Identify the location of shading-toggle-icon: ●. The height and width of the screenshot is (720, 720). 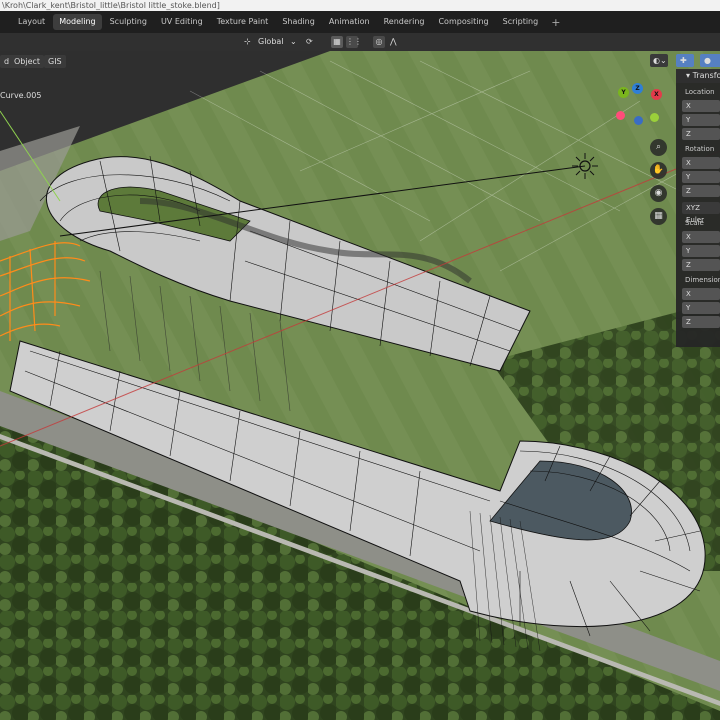
(710, 60).